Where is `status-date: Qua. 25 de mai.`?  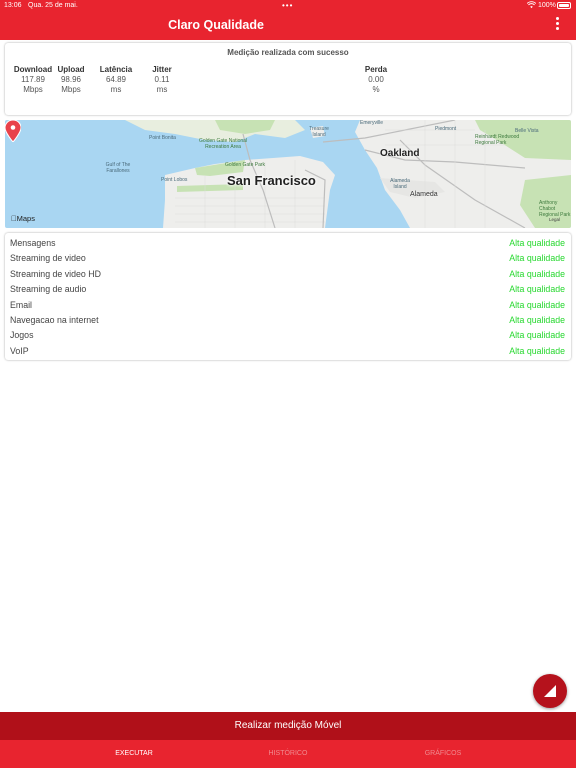
status-date: Qua. 25 de mai. is located at coordinates (53, 5).